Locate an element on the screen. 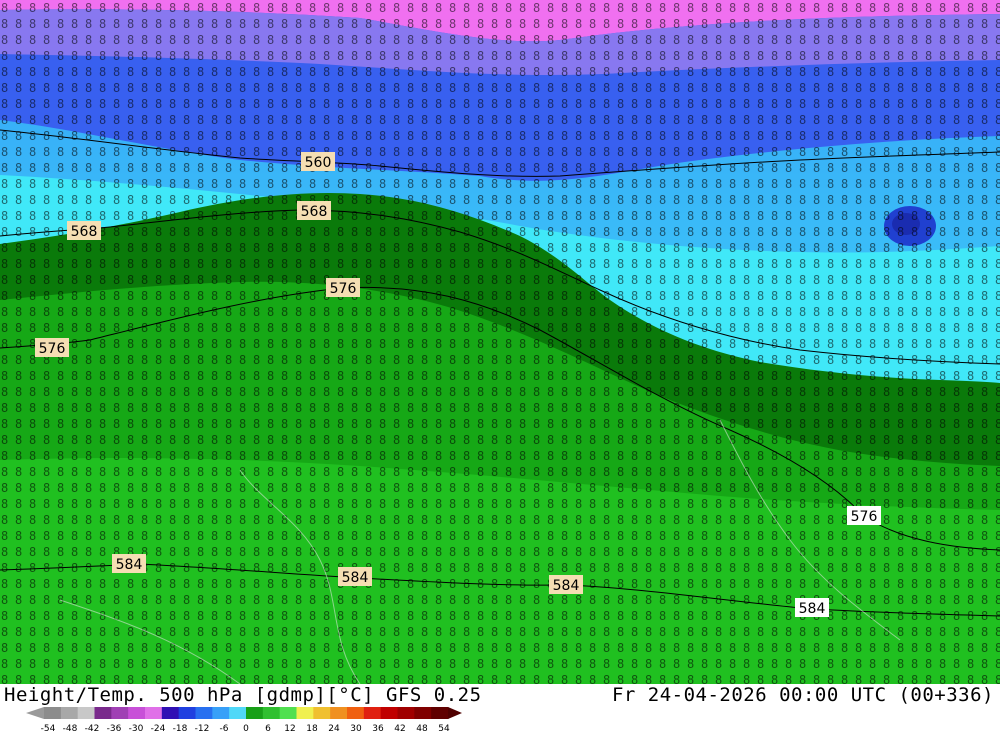 The width and height of the screenshot is (1000, 733). map-title: Height/Temp. 500 hPa [gdmp][°C] GFS 0.25 is located at coordinates (243, 695).